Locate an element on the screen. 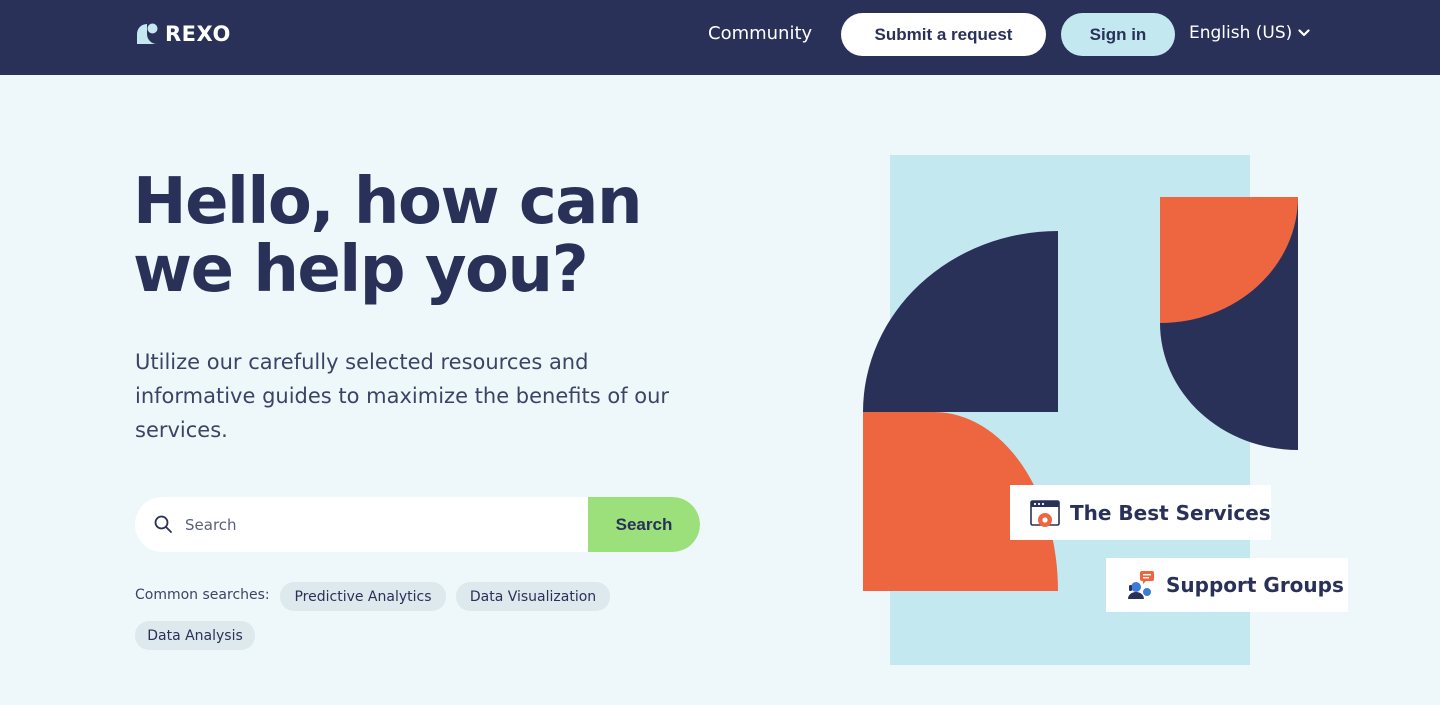  search-input is located at coordinates (385, 524).